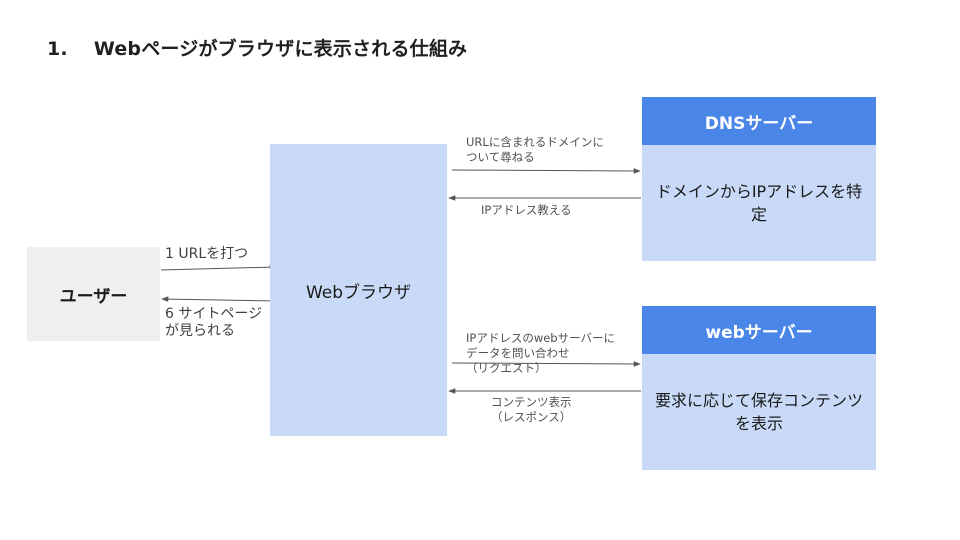  Describe the element at coordinates (526, 210) in the screenshot. I see `edge-label-dns-to-browser: IPアドレス教える` at that location.